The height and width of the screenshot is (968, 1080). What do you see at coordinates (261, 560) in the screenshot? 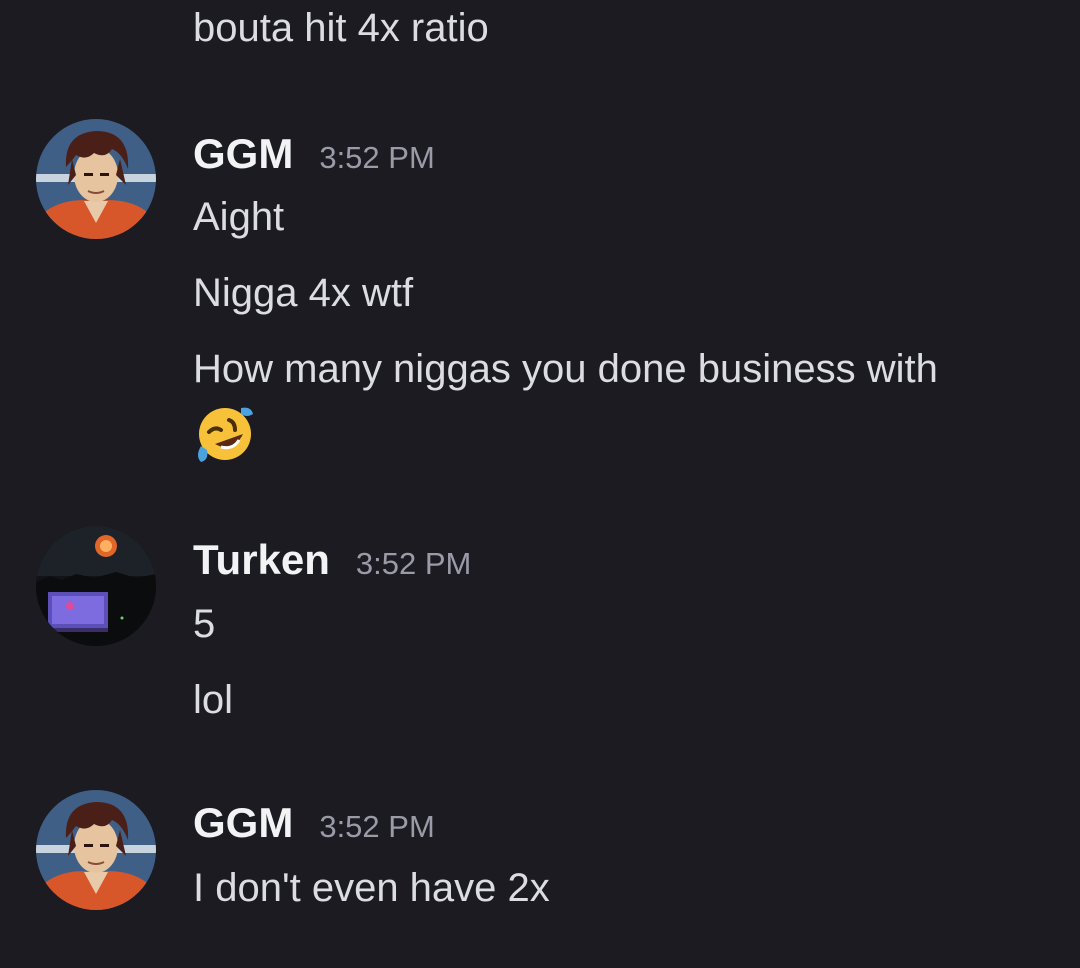
I see `author-name: Turken` at bounding box center [261, 560].